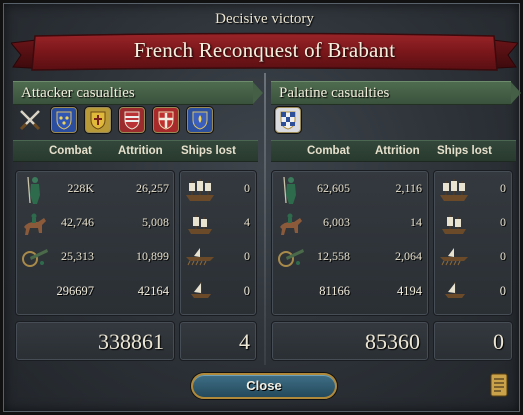  Describe the element at coordinates (115, 121) in the screenshot. I see `attacker-participants` at that location.